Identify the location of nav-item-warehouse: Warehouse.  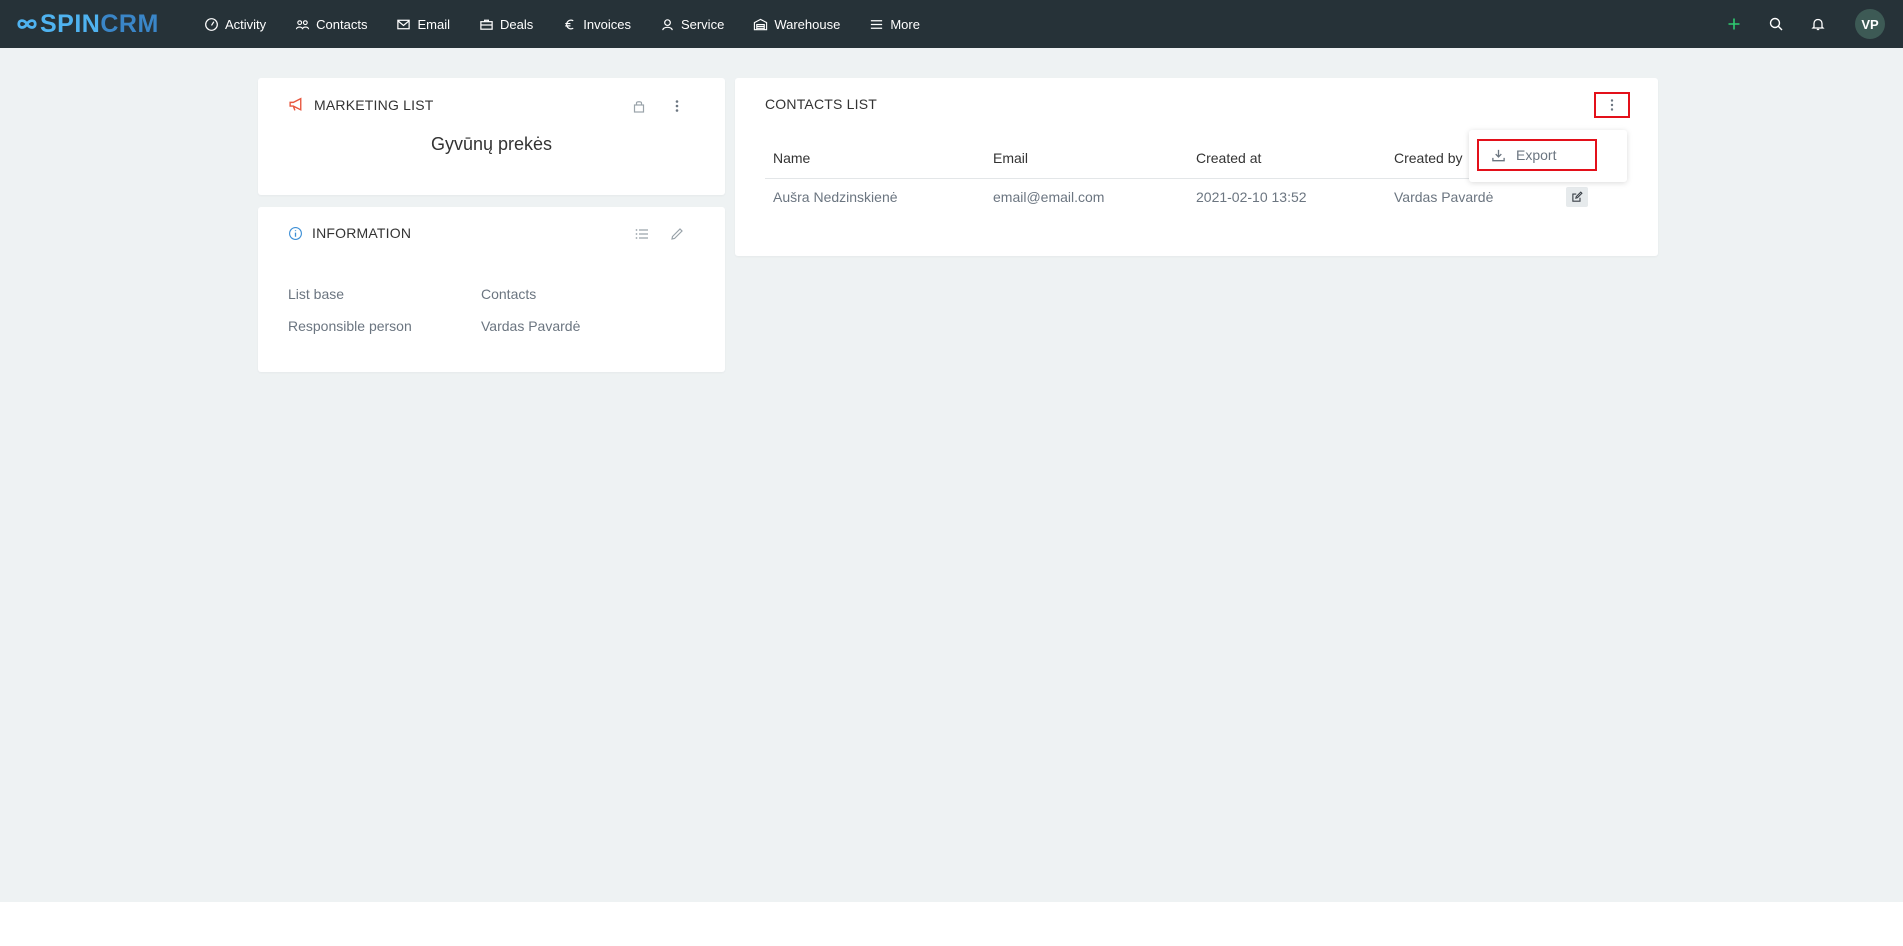
(796, 24).